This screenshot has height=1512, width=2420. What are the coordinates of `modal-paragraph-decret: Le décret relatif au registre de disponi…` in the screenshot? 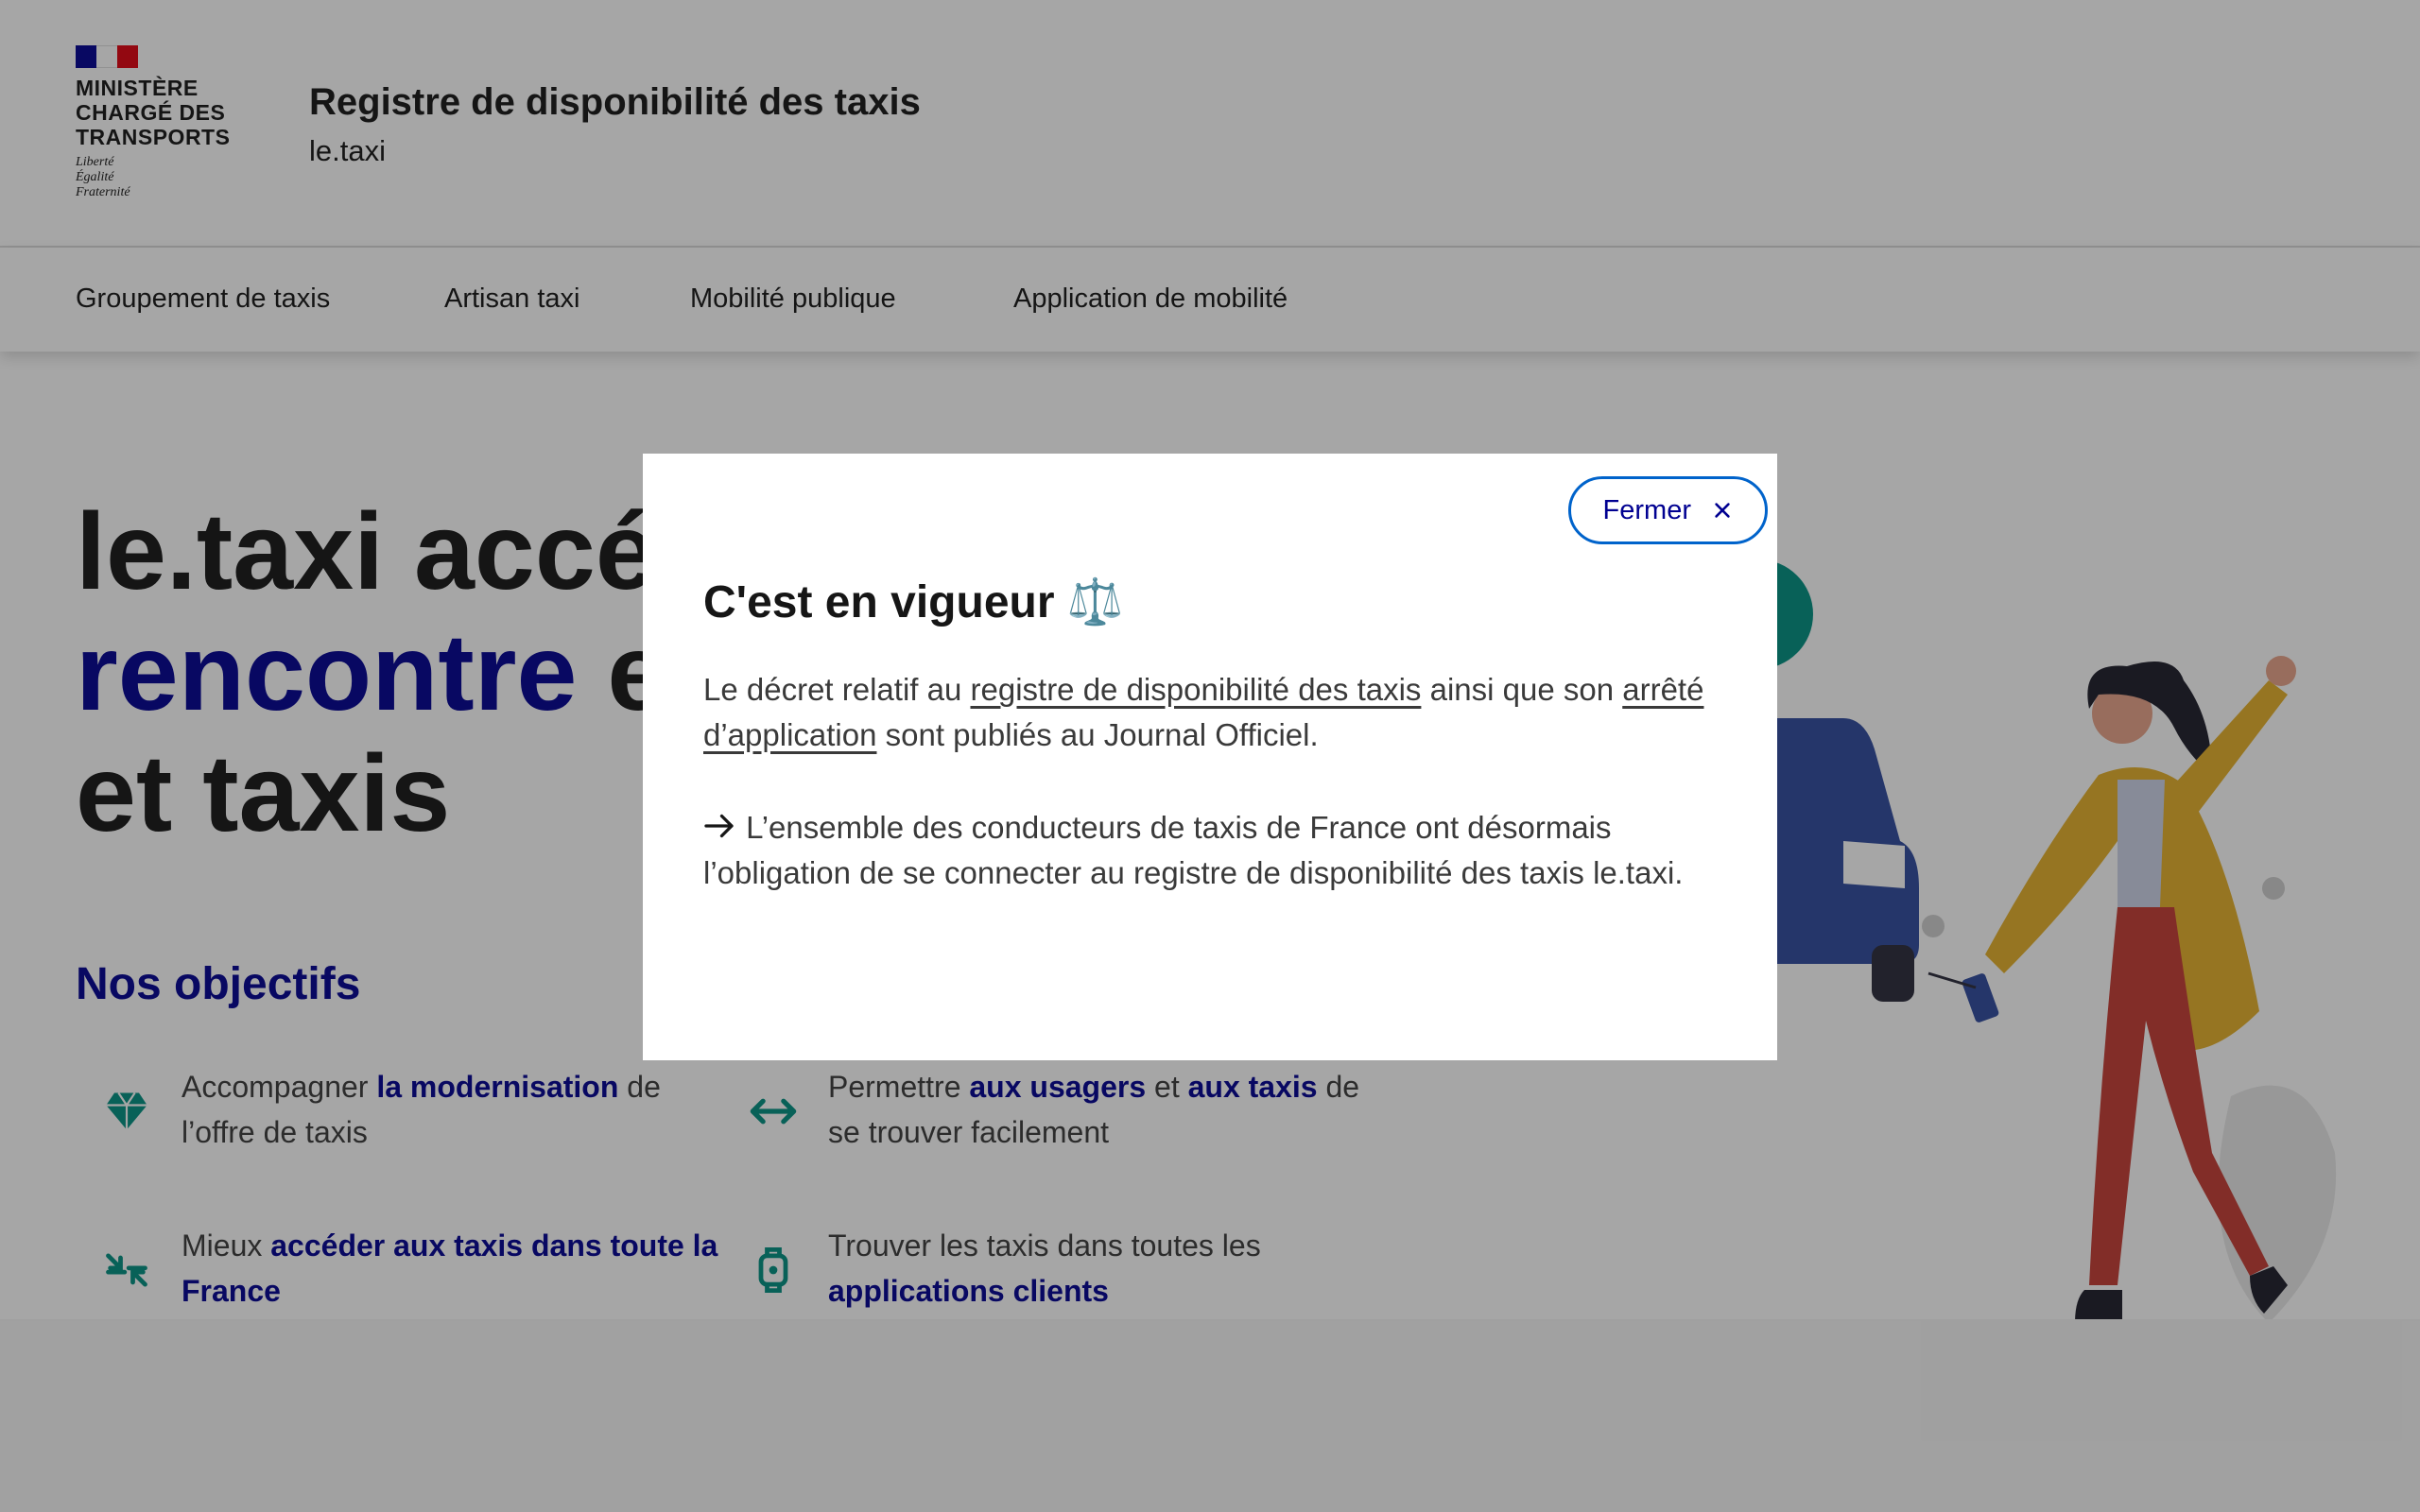 It's located at (1203, 712).